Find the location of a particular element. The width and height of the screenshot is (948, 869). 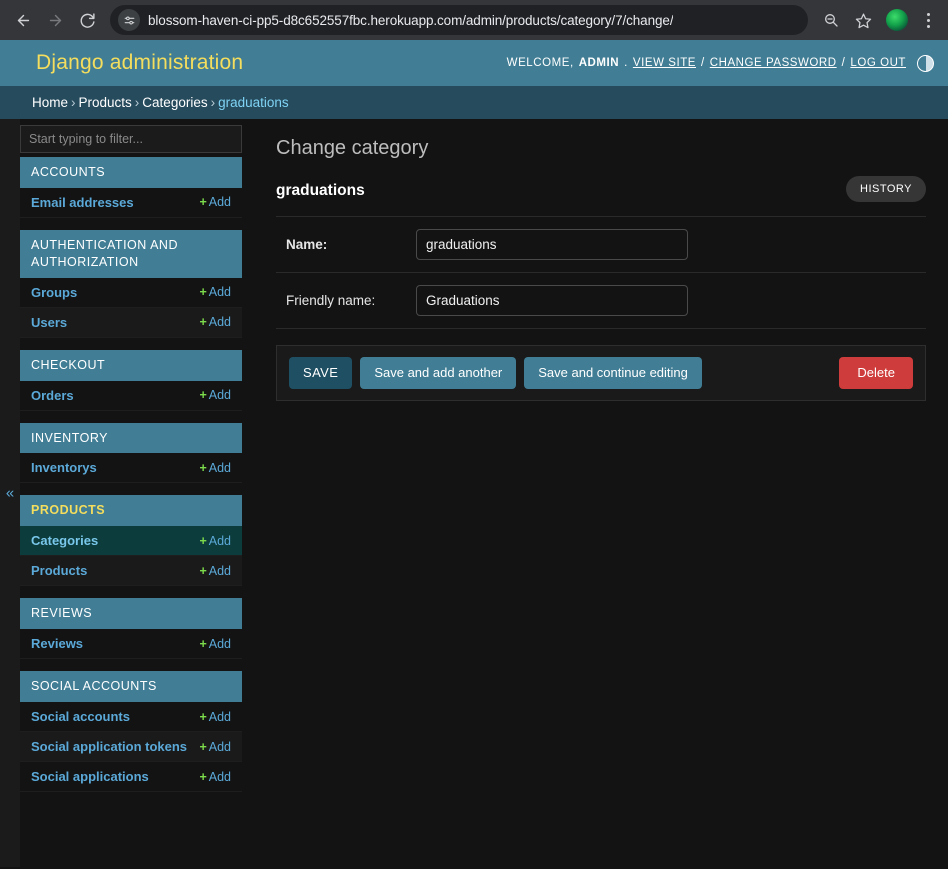

sidebar-app-title: CHECKOUT is located at coordinates (131, 365).